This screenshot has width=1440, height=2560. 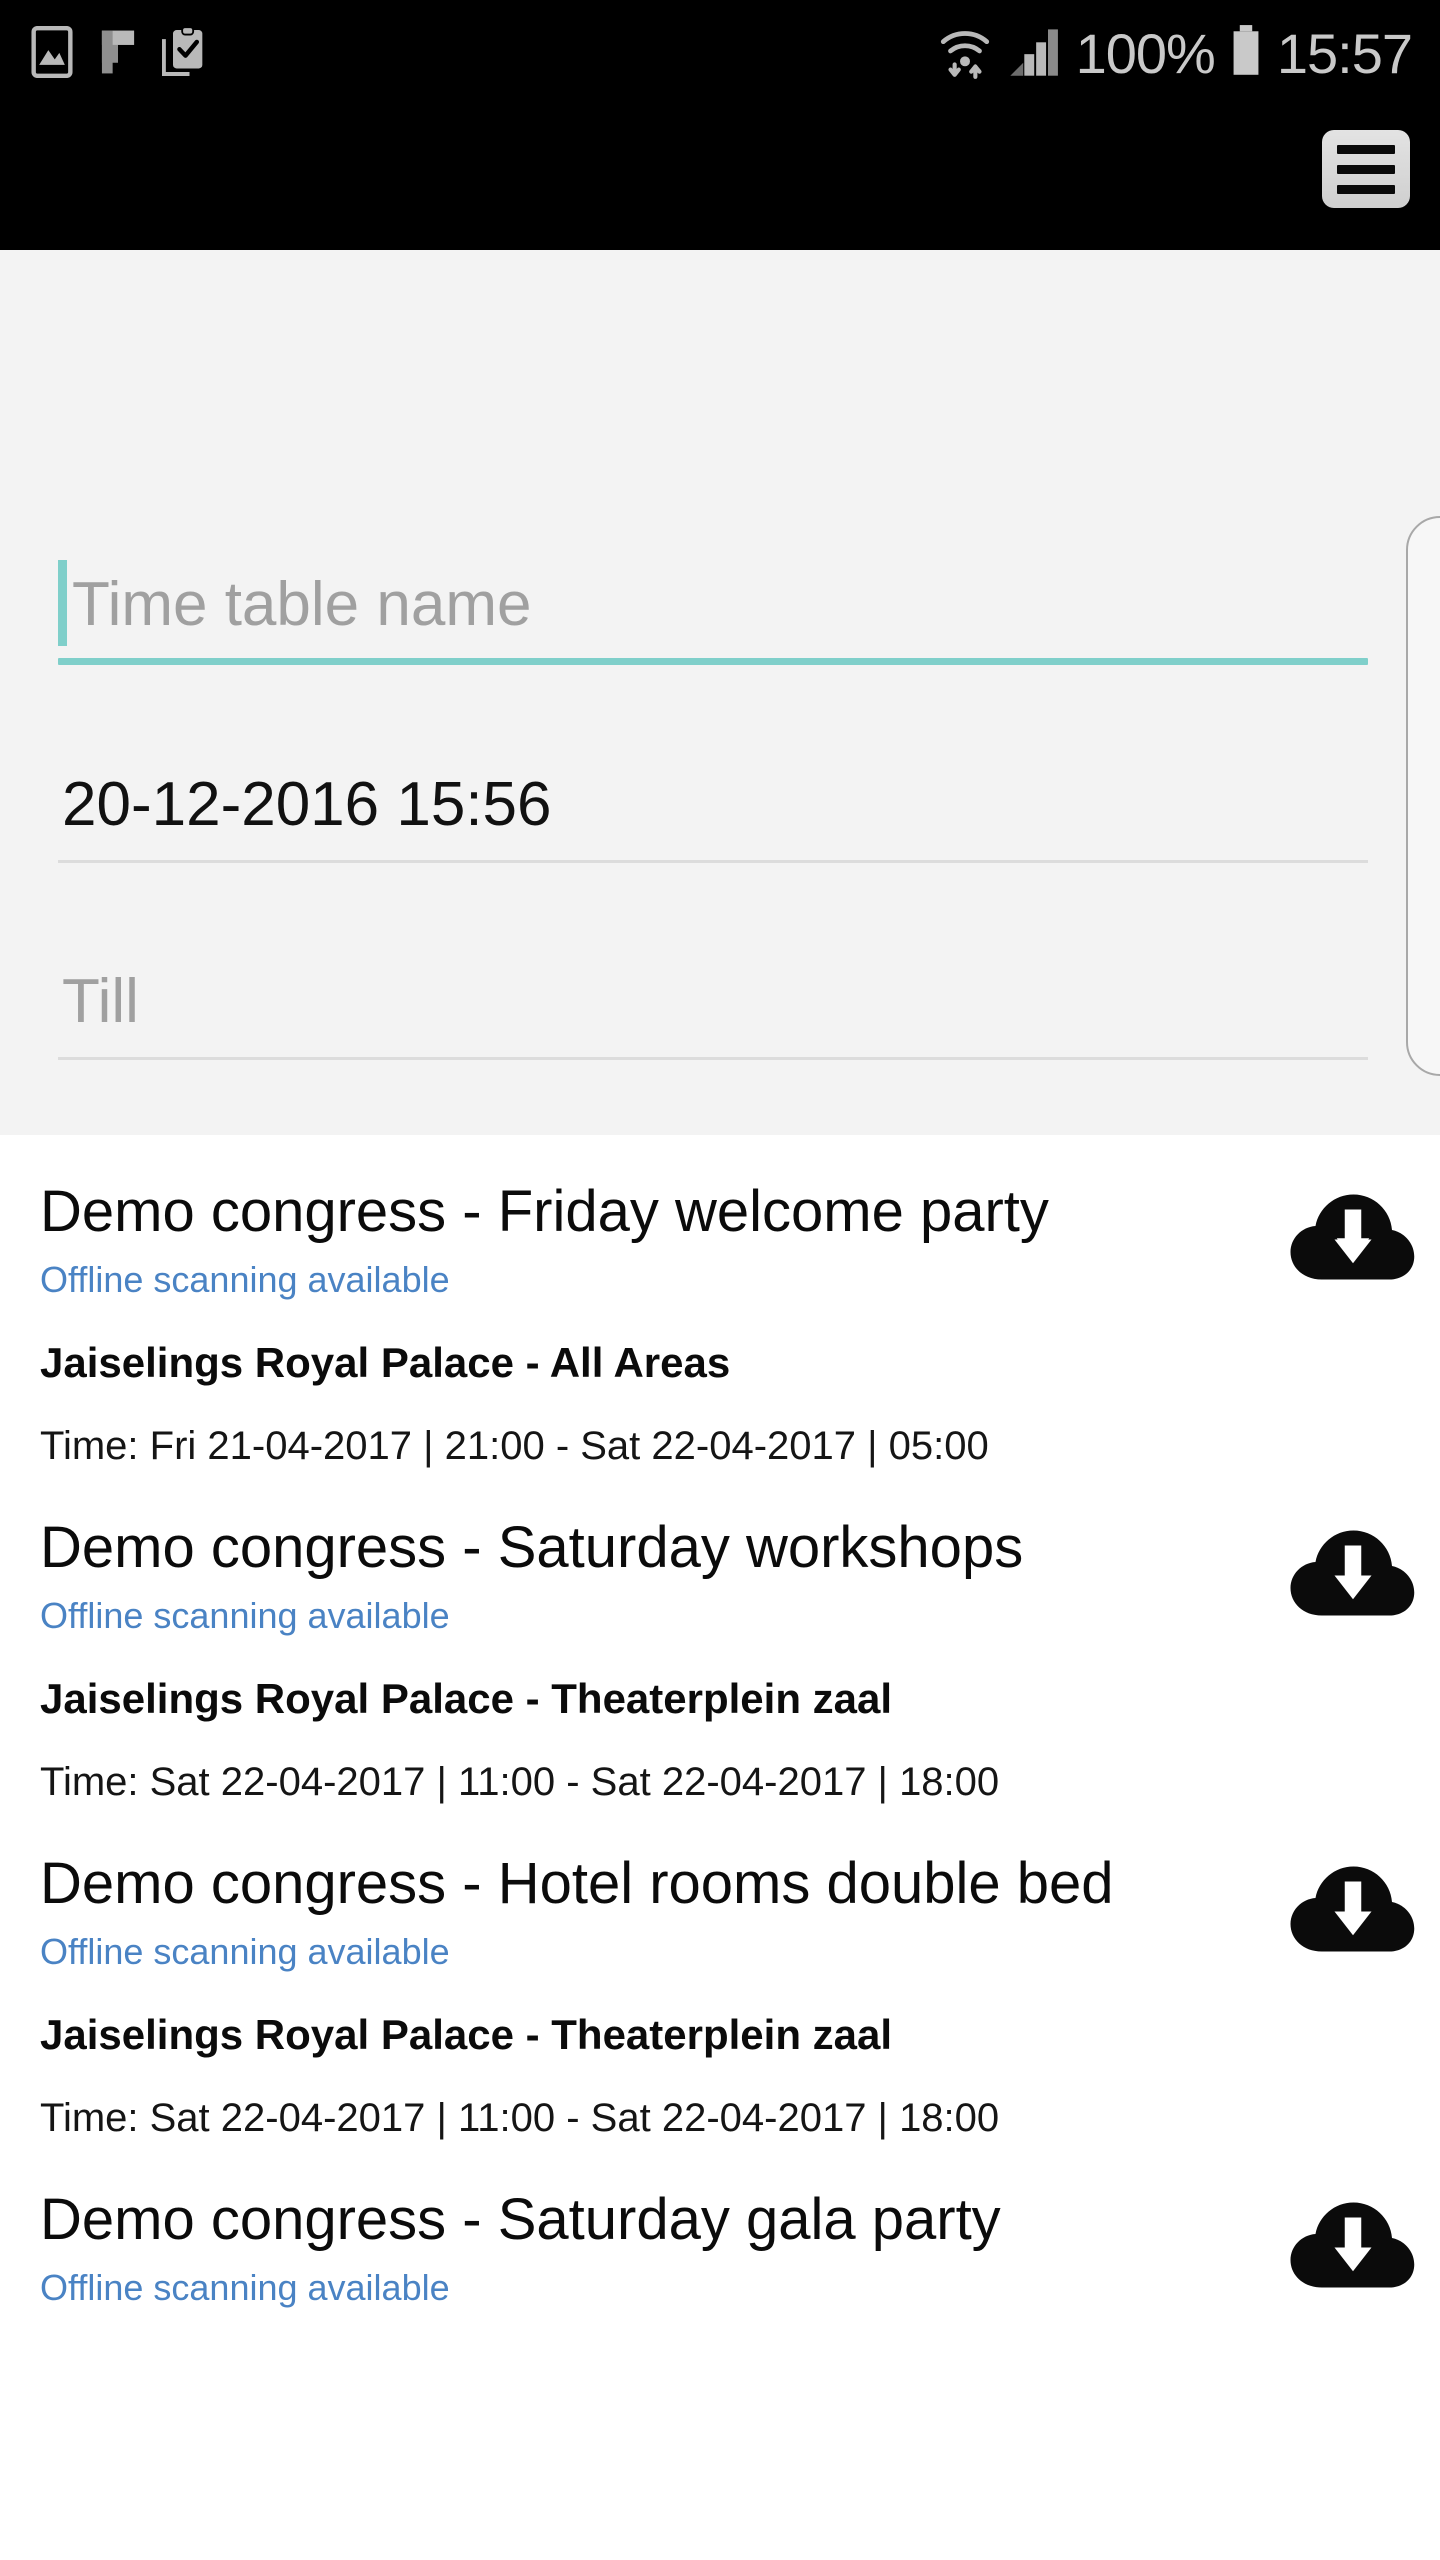 What do you see at coordinates (713, 1012) in the screenshot?
I see `till-date-field: Till` at bounding box center [713, 1012].